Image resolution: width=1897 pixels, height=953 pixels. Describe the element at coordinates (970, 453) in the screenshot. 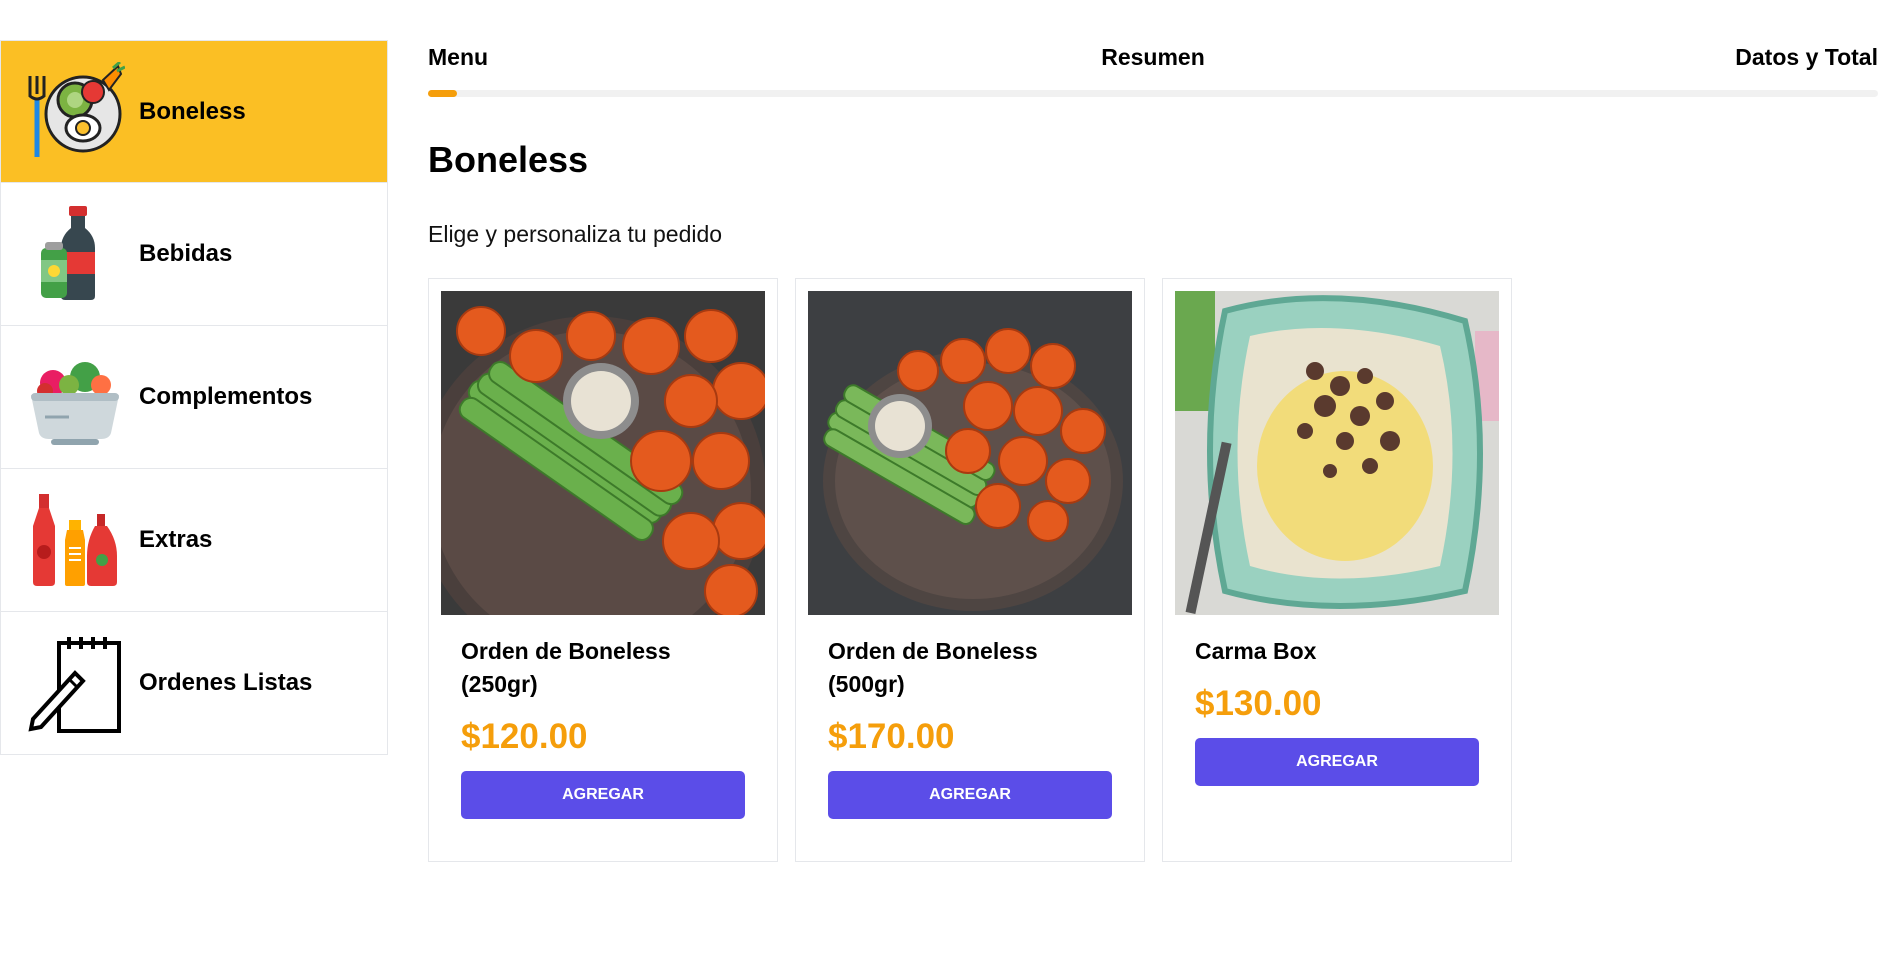

I see `boneless-500-image` at that location.